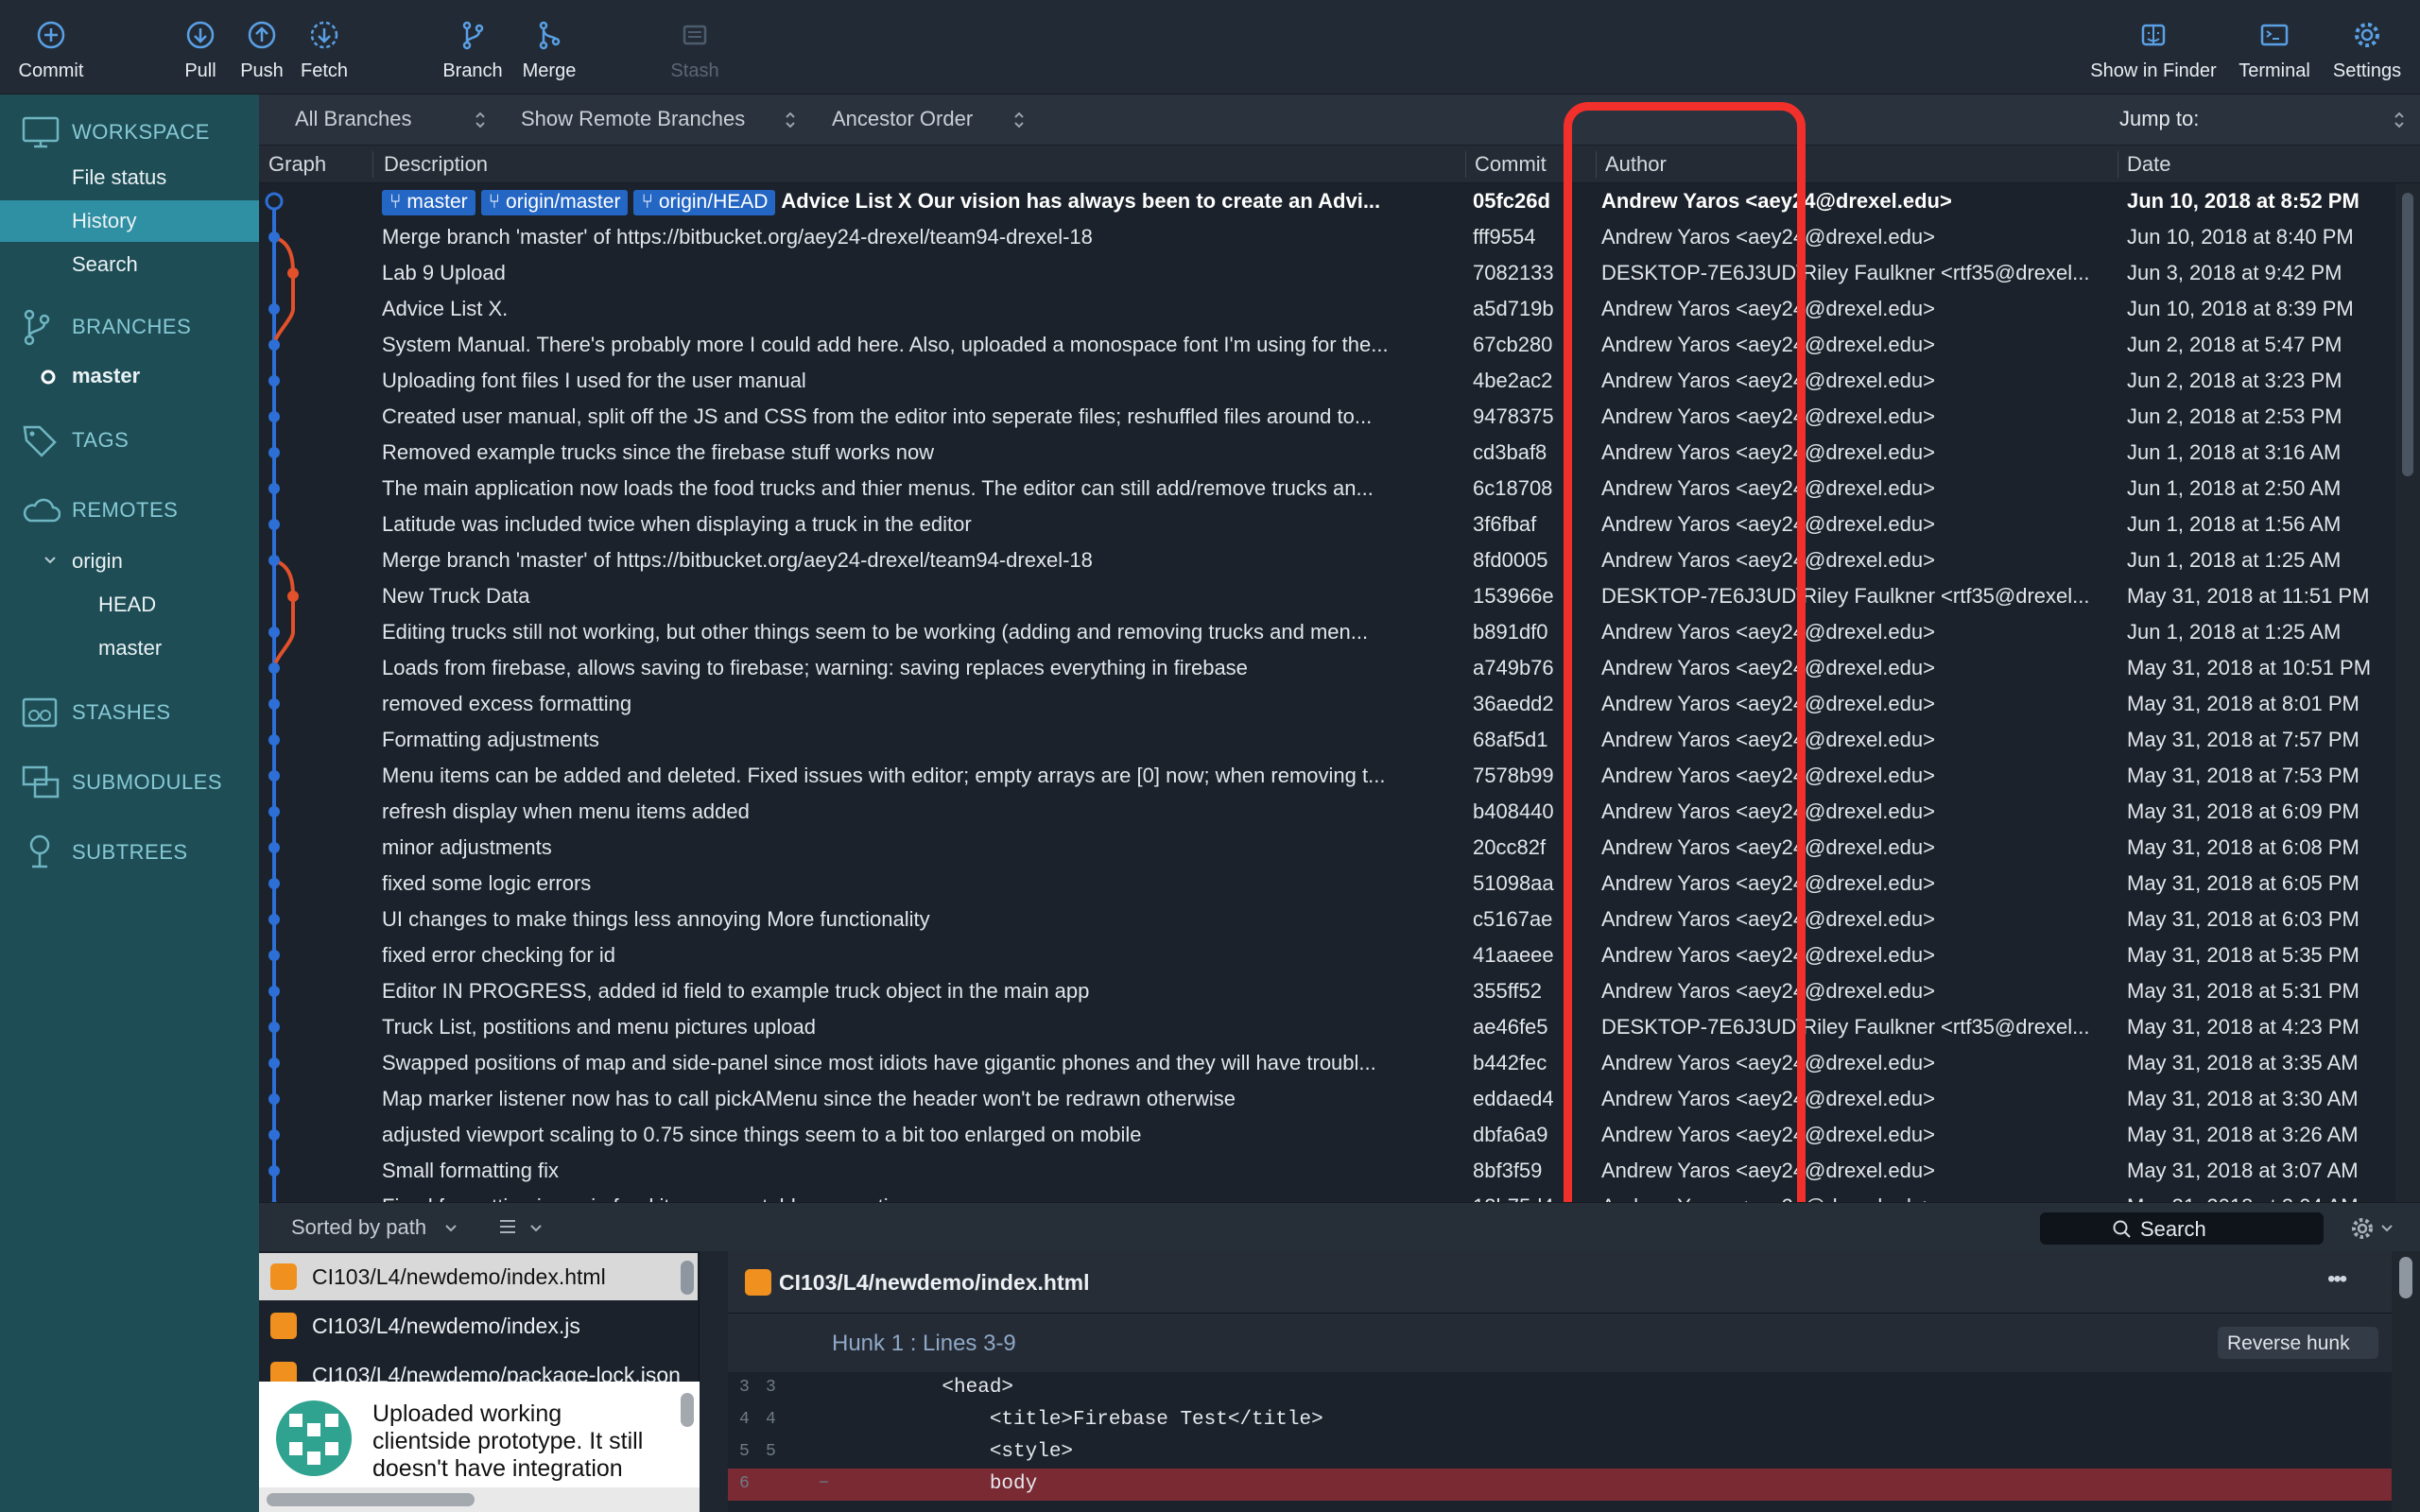 The width and height of the screenshot is (2420, 1512). What do you see at coordinates (129, 782) in the screenshot?
I see `sidebar-section-submodules: SUBMODULES` at bounding box center [129, 782].